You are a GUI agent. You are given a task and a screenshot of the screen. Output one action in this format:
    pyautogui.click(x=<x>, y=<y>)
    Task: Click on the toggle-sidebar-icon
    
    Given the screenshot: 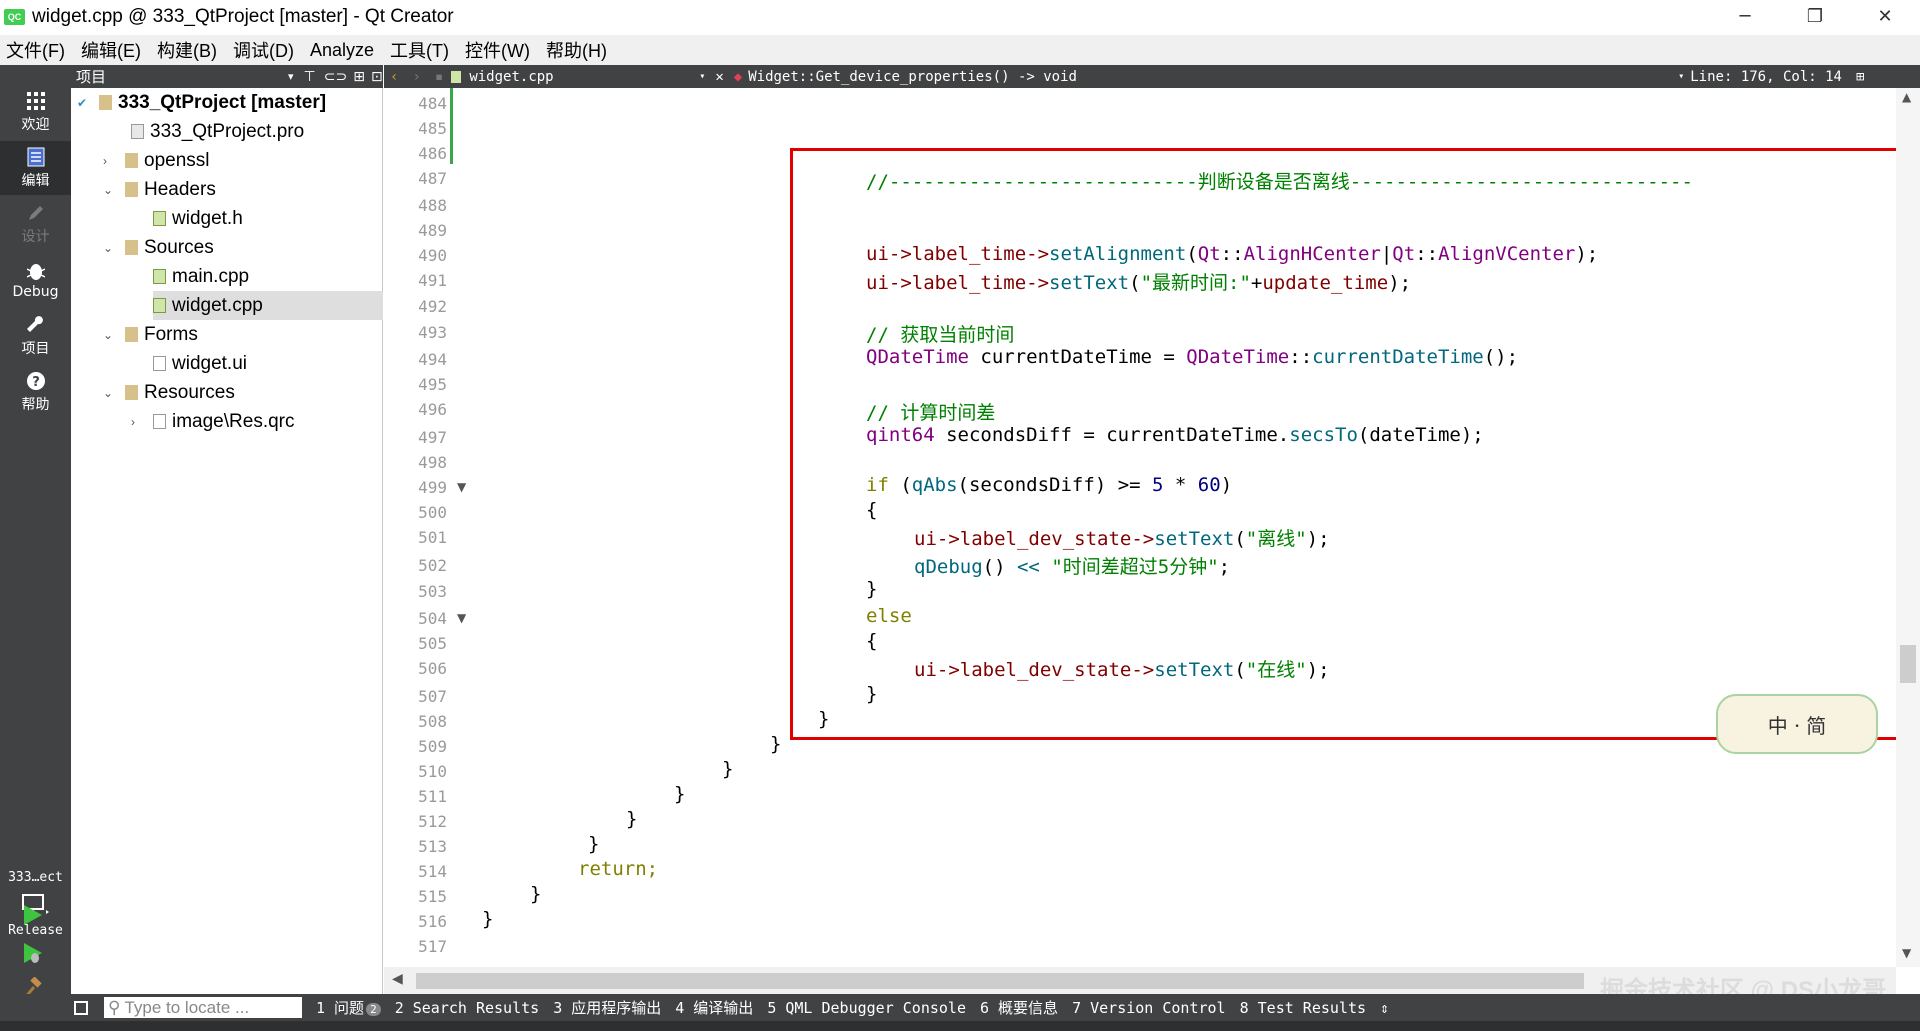 What is the action you would take?
    pyautogui.click(x=81, y=1007)
    